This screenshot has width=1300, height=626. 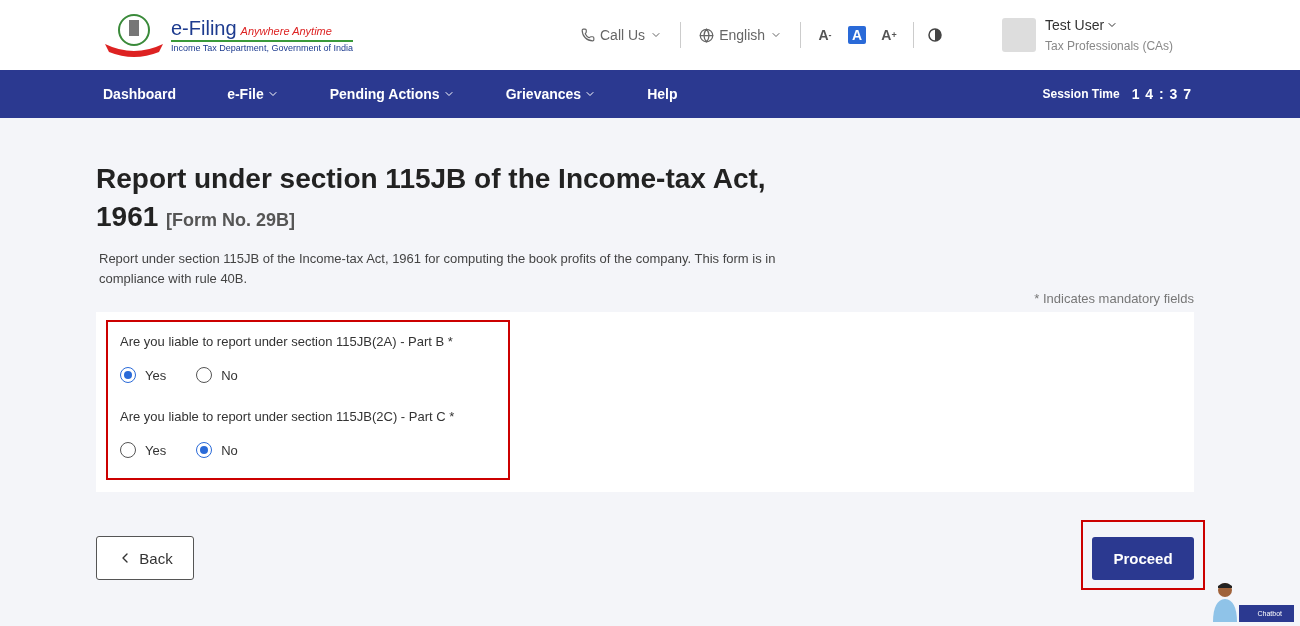 I want to click on emblem-logo, so click(x=134, y=35).